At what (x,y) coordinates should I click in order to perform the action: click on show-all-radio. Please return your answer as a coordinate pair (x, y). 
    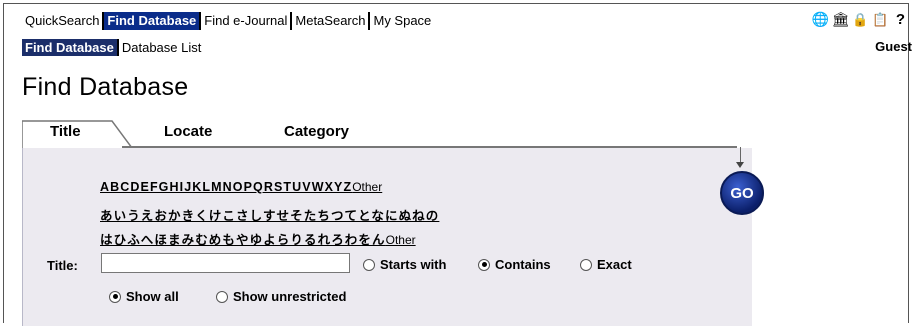
    Looking at the image, I should click on (115, 296).